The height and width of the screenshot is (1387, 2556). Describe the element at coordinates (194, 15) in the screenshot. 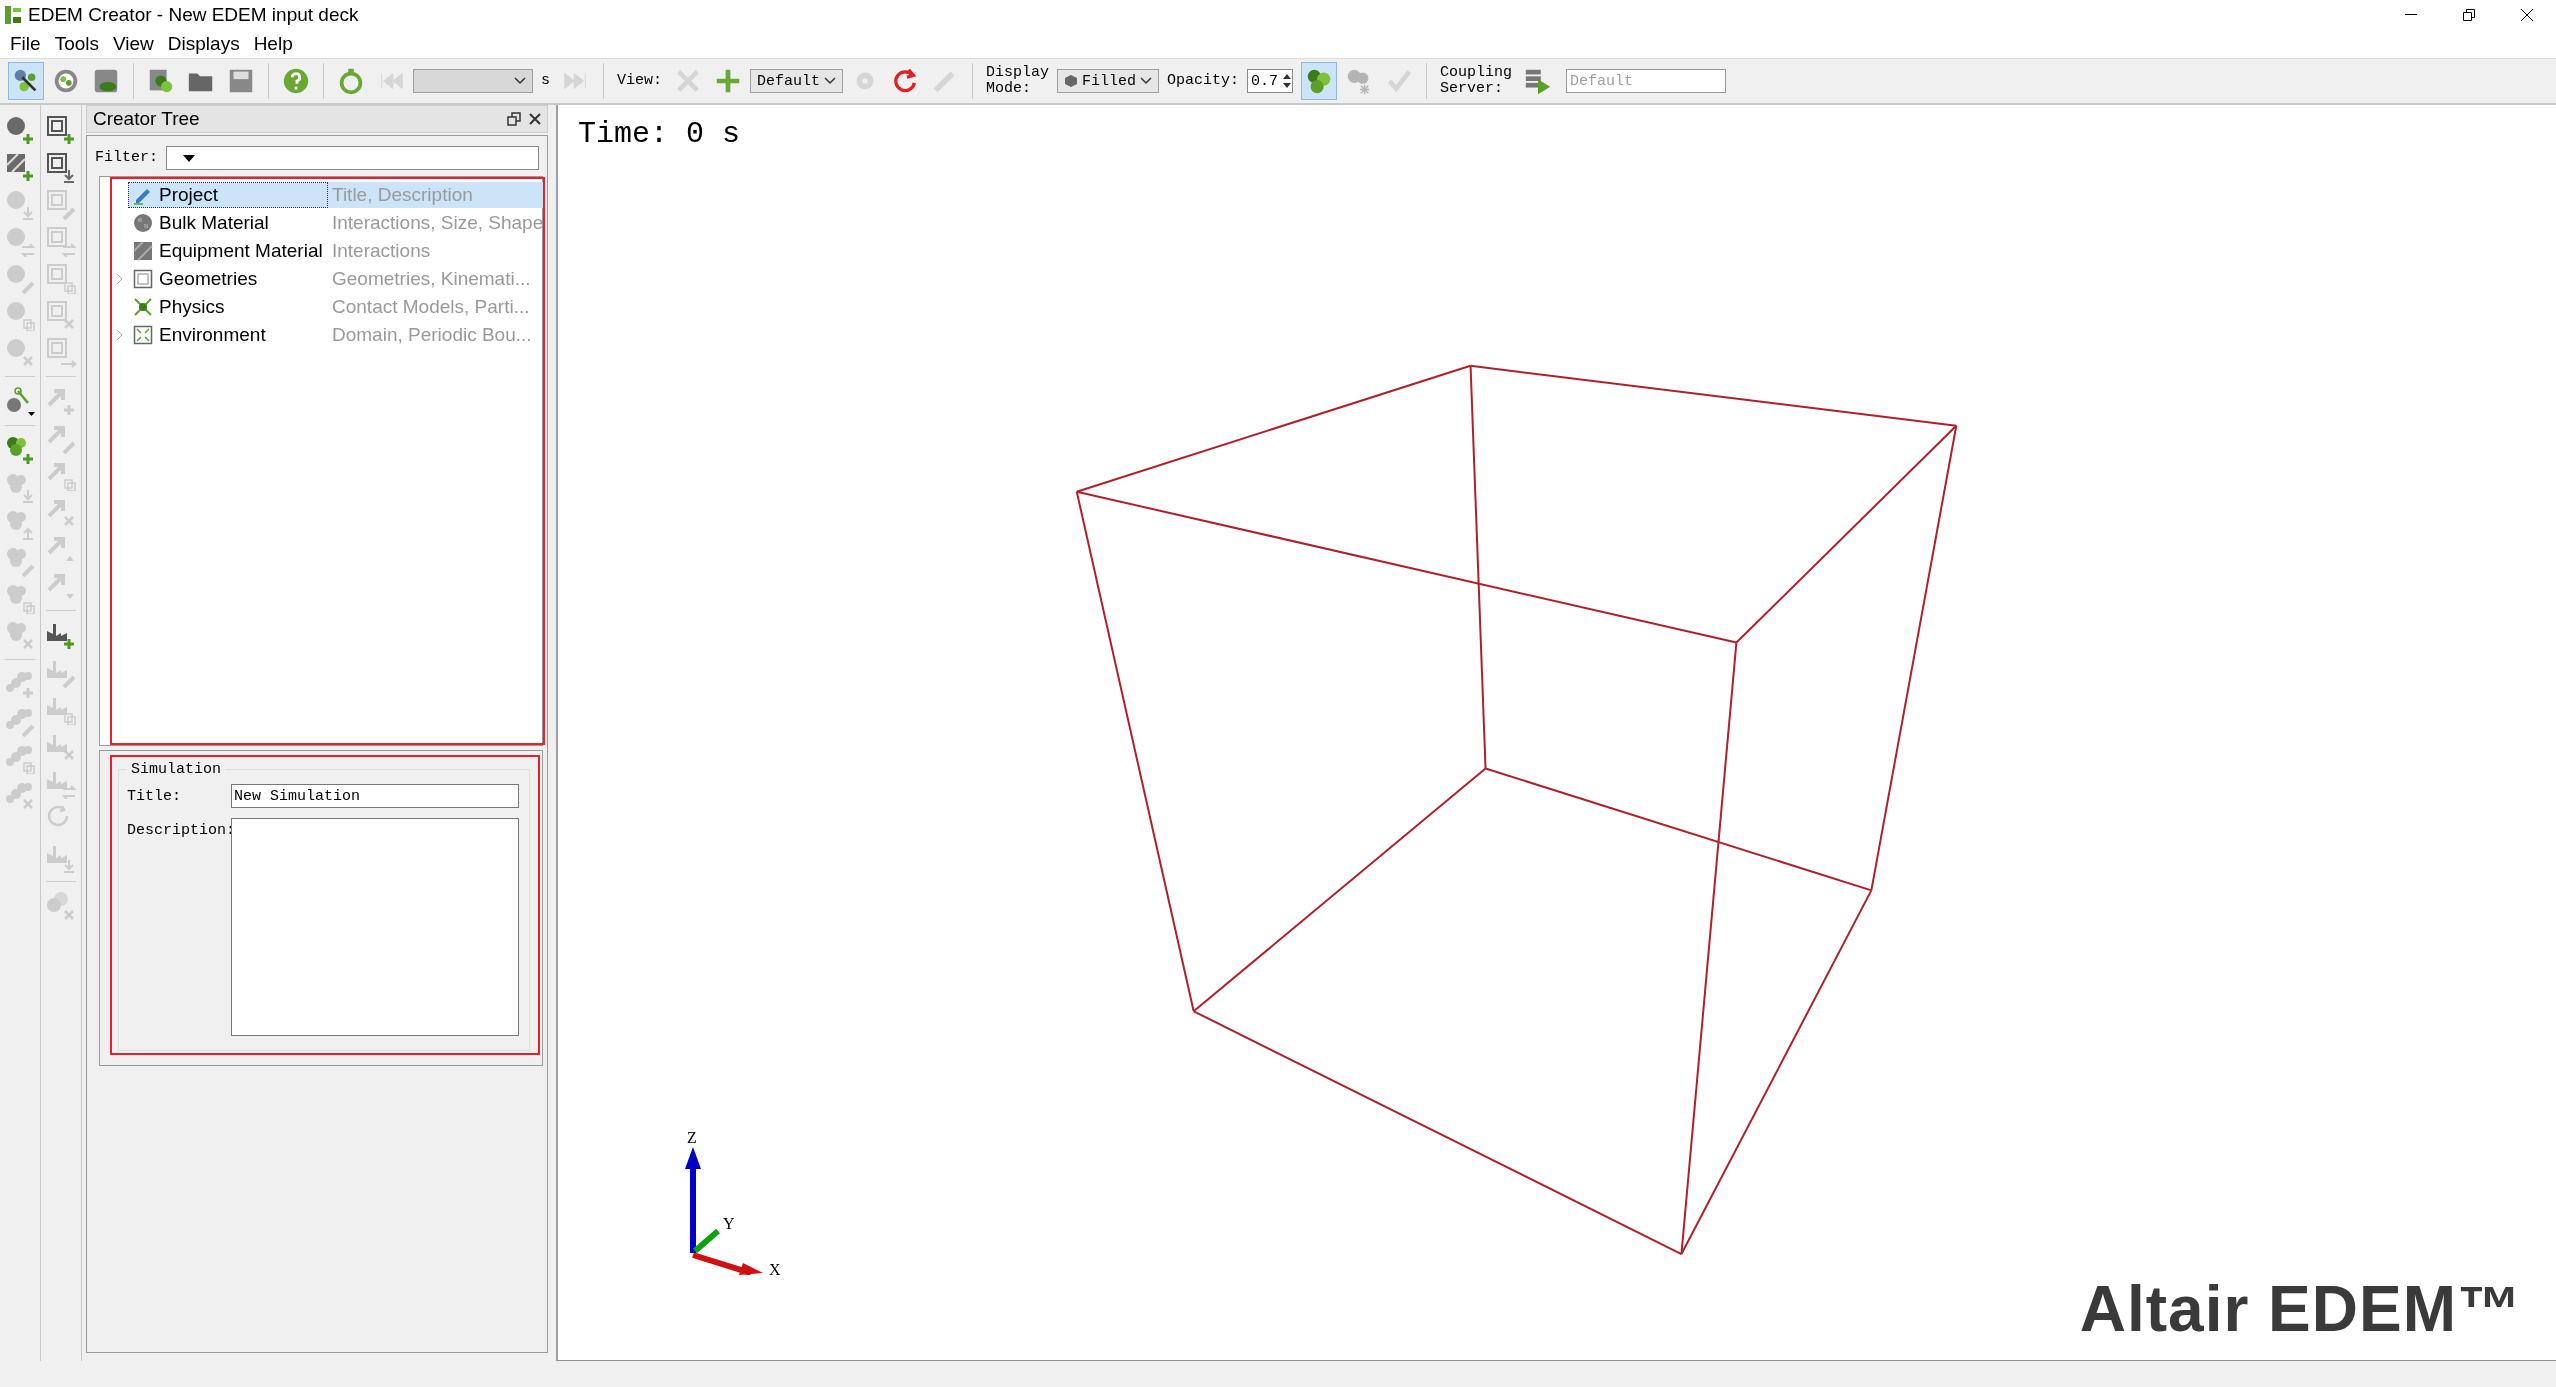

I see `window-title: EDEM Creator - New EDEM input deck` at that location.